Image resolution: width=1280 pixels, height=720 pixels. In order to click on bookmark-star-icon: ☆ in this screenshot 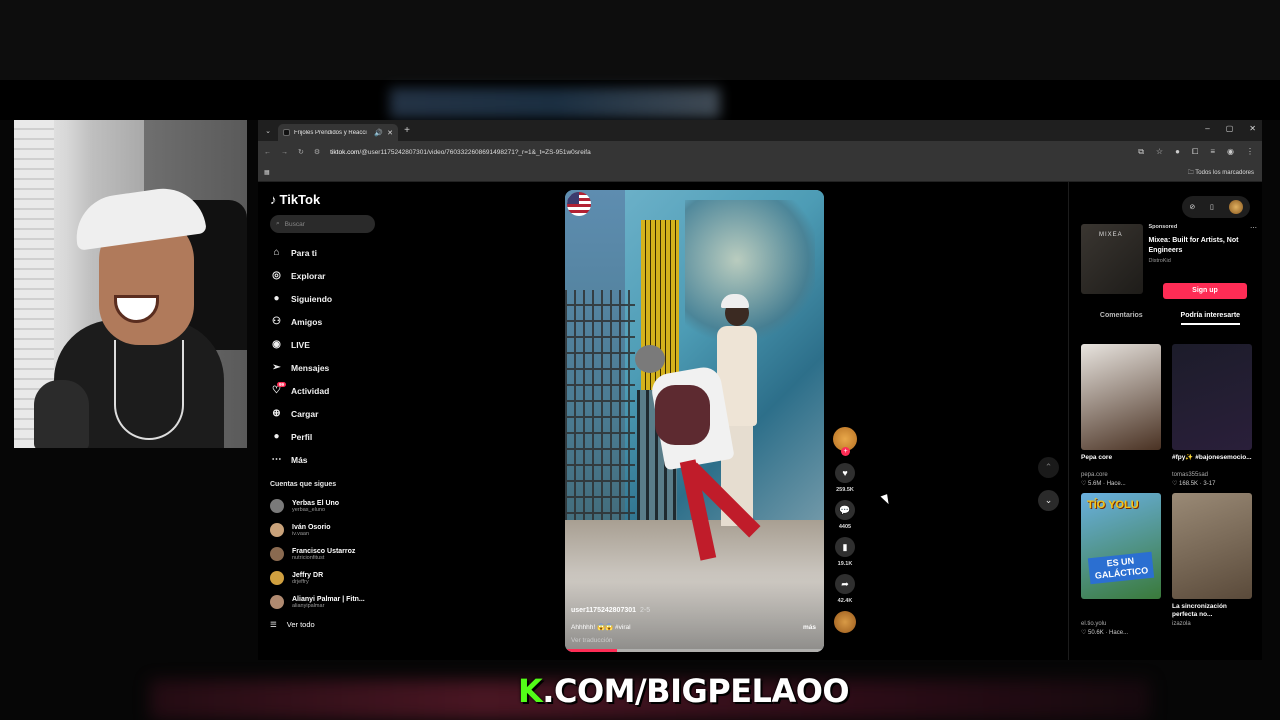, I will do `click(1159, 152)`.